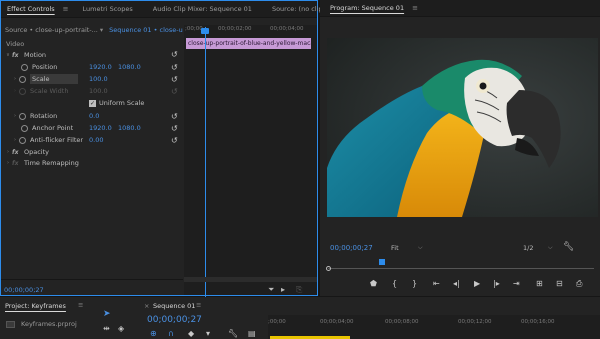 The height and width of the screenshot is (339, 600). What do you see at coordinates (24, 290) in the screenshot?
I see `current-timecode: 00;00;00;27` at bounding box center [24, 290].